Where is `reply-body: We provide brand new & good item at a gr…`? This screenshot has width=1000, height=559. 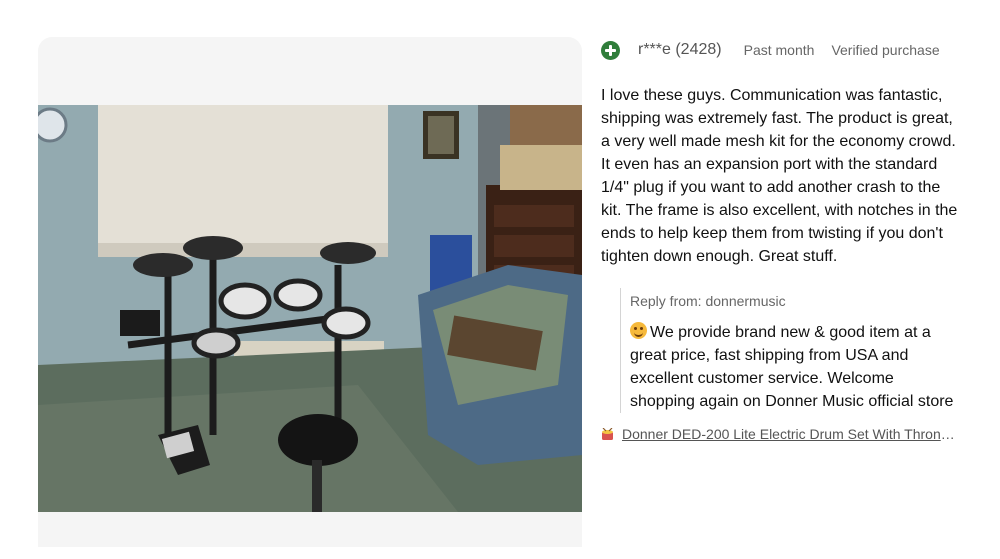
reply-body: We provide brand new & good item at a gr… is located at coordinates (795, 367).